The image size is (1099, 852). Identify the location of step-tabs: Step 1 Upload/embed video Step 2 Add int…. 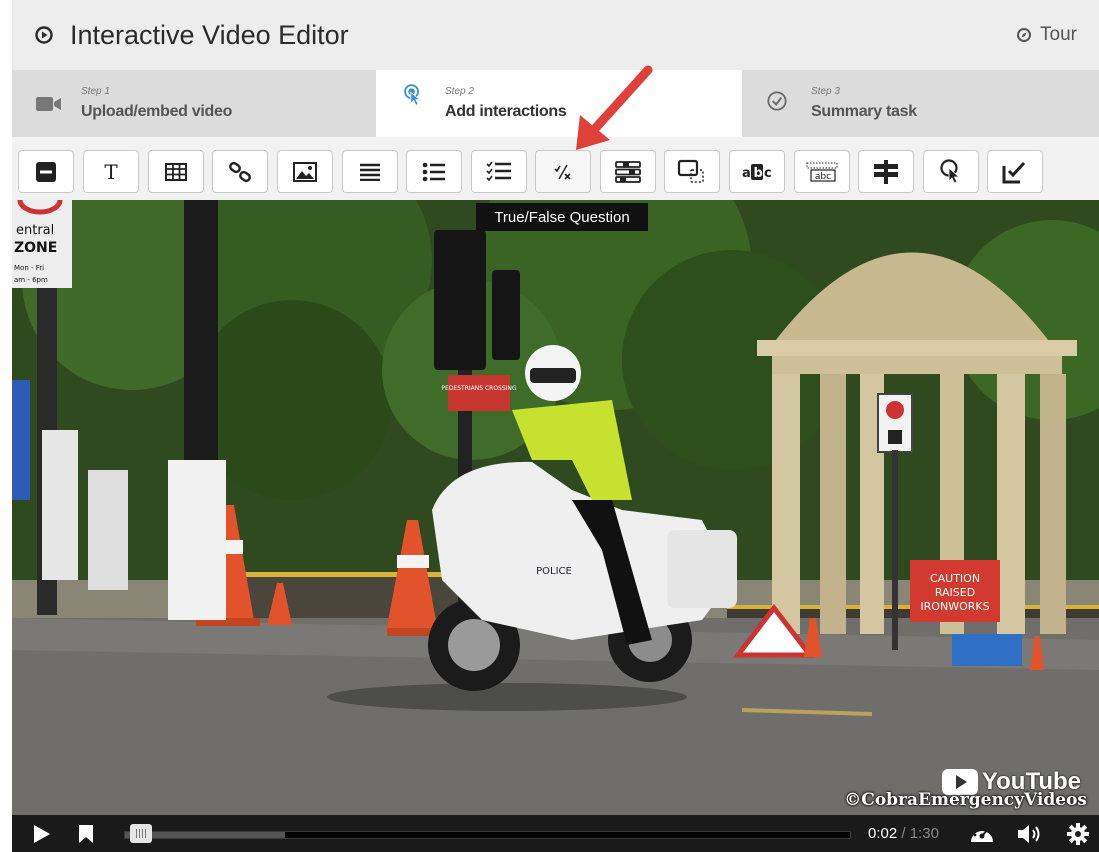
(555, 103).